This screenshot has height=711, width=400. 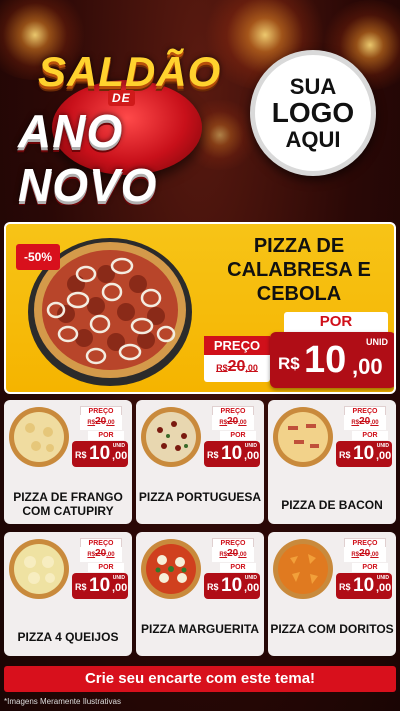 I want to click on pizza-marguerita-image, so click(x=171, y=569).